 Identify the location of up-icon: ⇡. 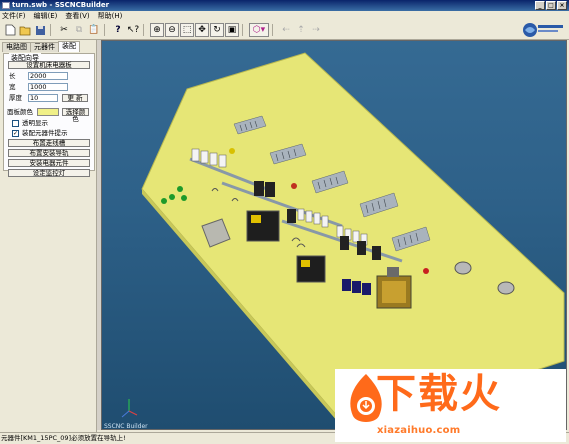
(301, 30).